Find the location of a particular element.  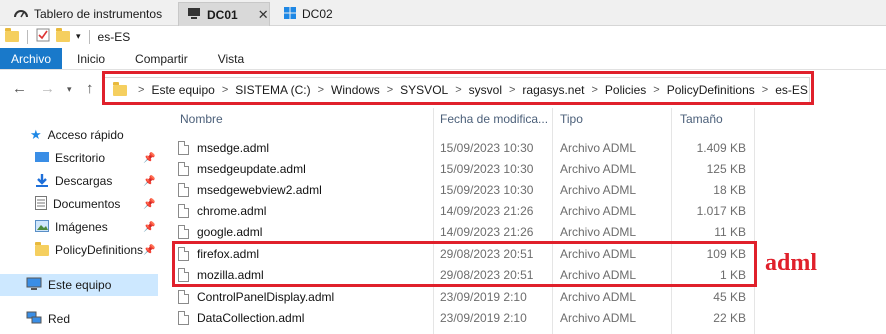

nav-network: Red is located at coordinates (79, 319).